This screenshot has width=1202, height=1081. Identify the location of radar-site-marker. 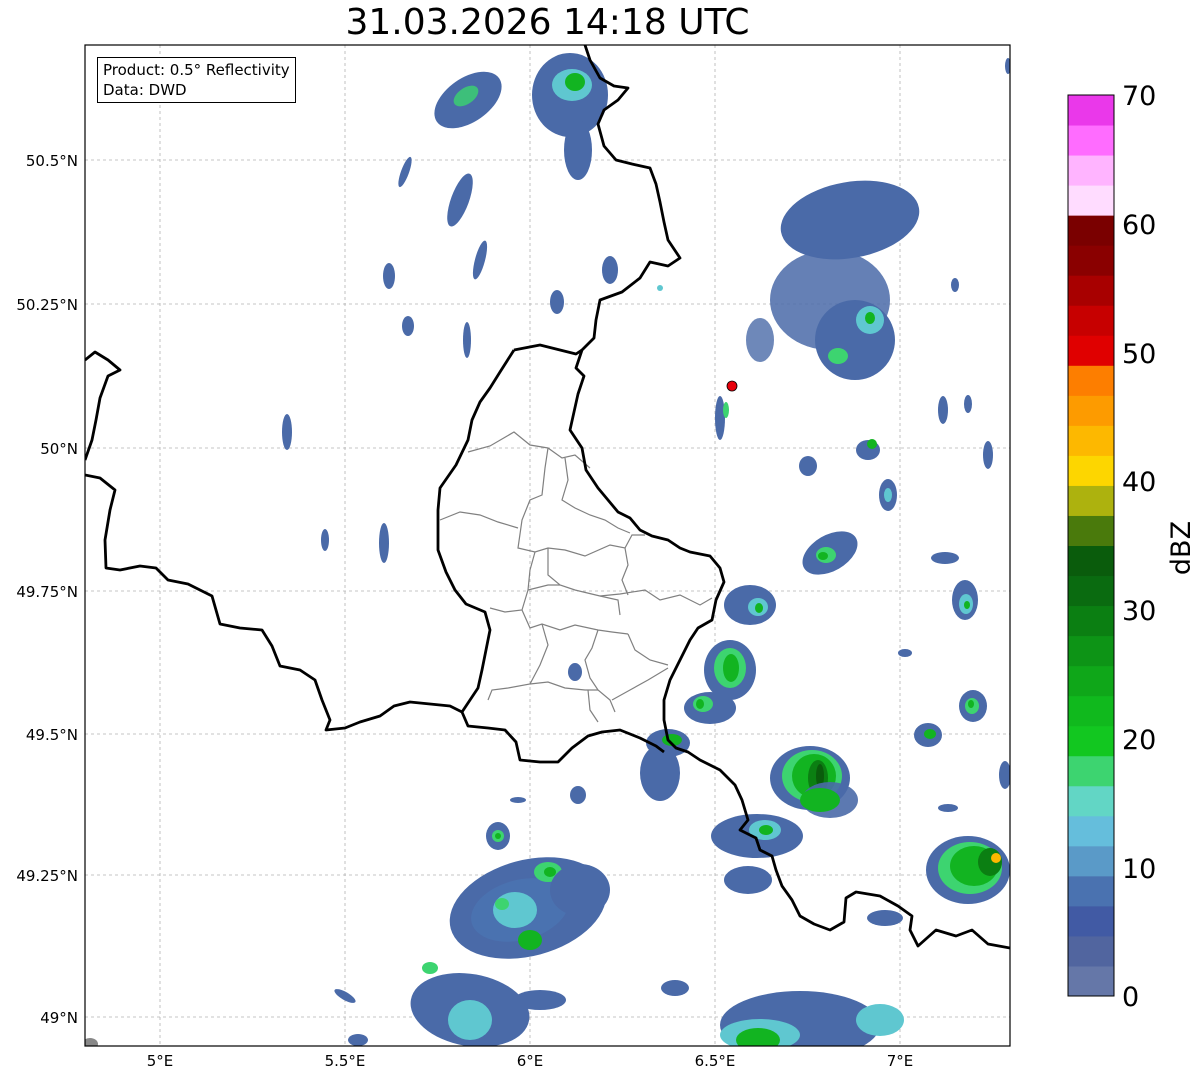
(732, 386).